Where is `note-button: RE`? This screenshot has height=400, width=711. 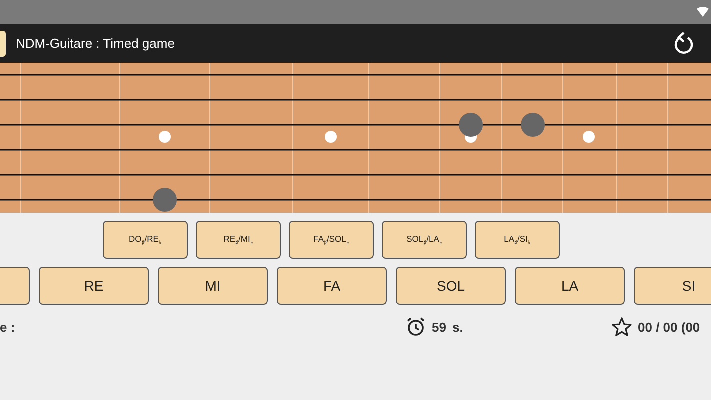 note-button: RE is located at coordinates (94, 286).